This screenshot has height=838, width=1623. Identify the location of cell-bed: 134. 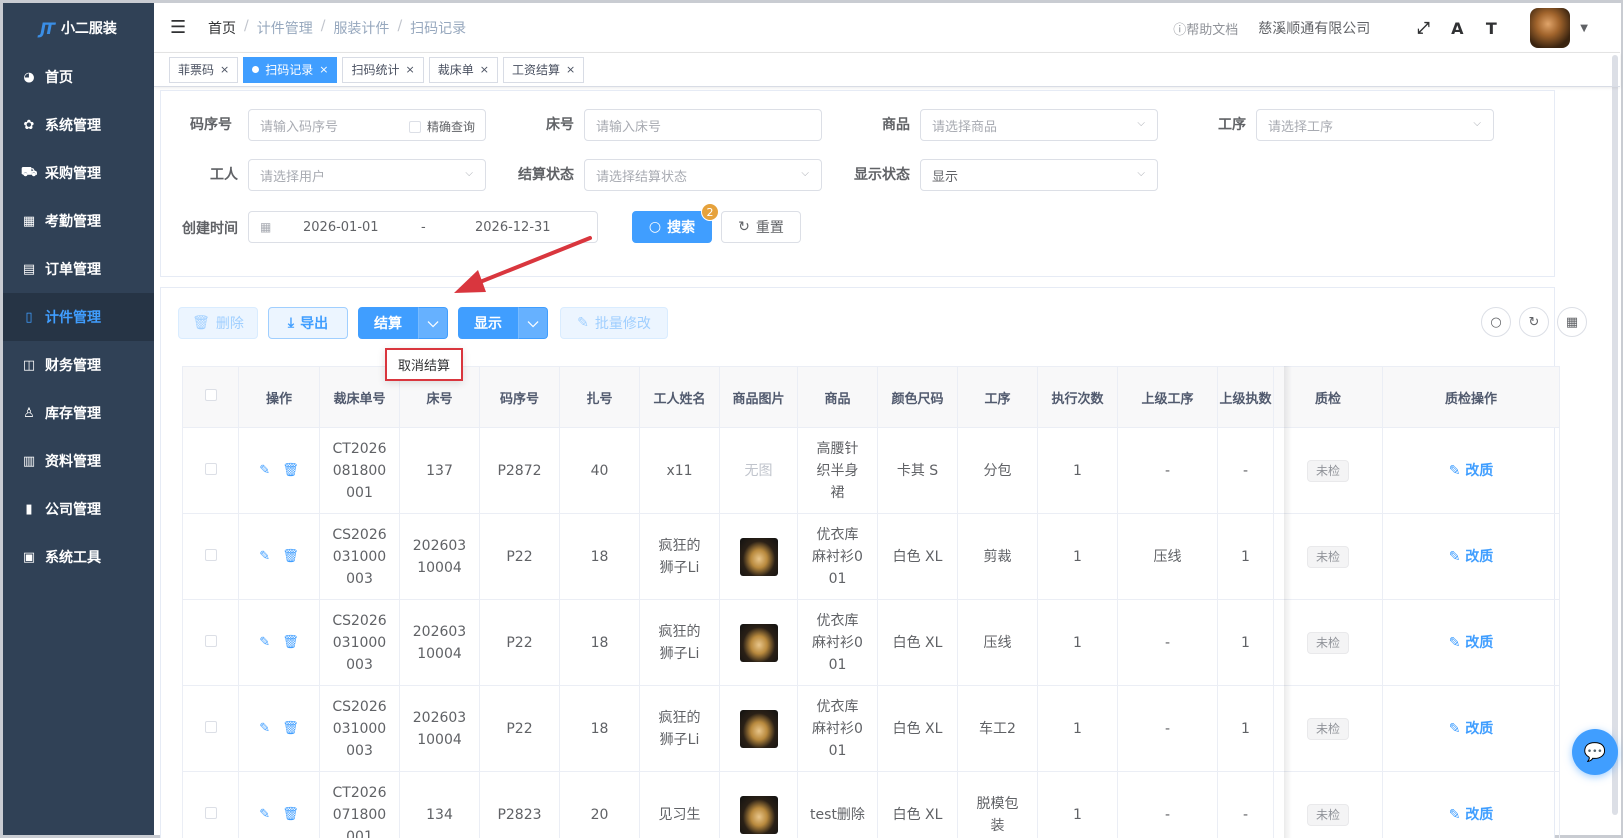
(439, 804).